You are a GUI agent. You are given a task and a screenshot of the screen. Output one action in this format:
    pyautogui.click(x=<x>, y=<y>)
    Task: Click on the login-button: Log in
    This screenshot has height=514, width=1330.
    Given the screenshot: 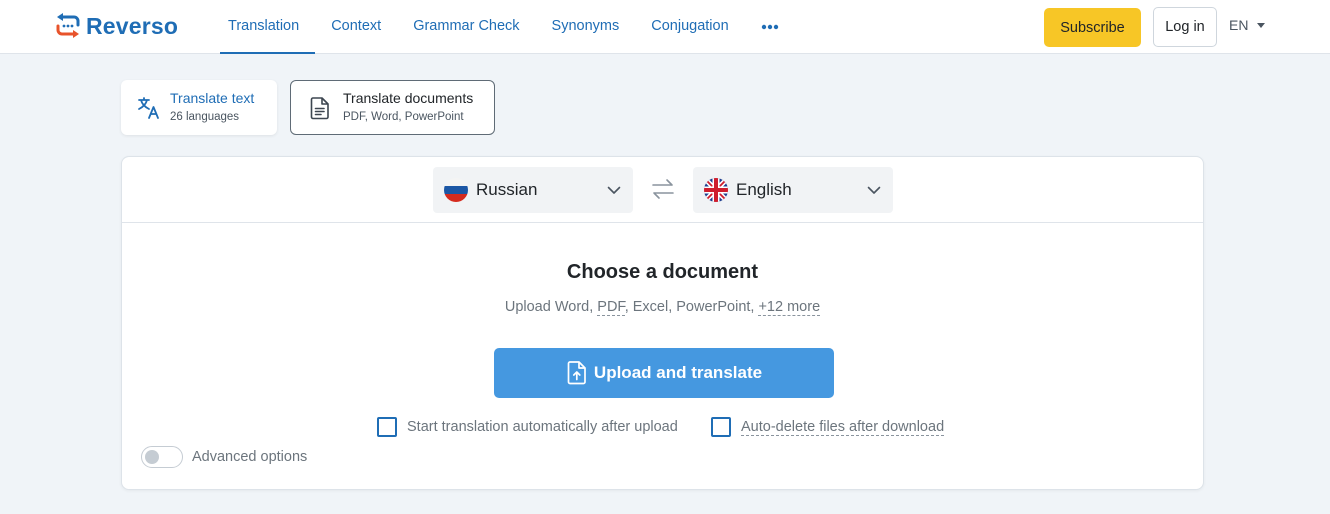 What is the action you would take?
    pyautogui.click(x=1185, y=27)
    